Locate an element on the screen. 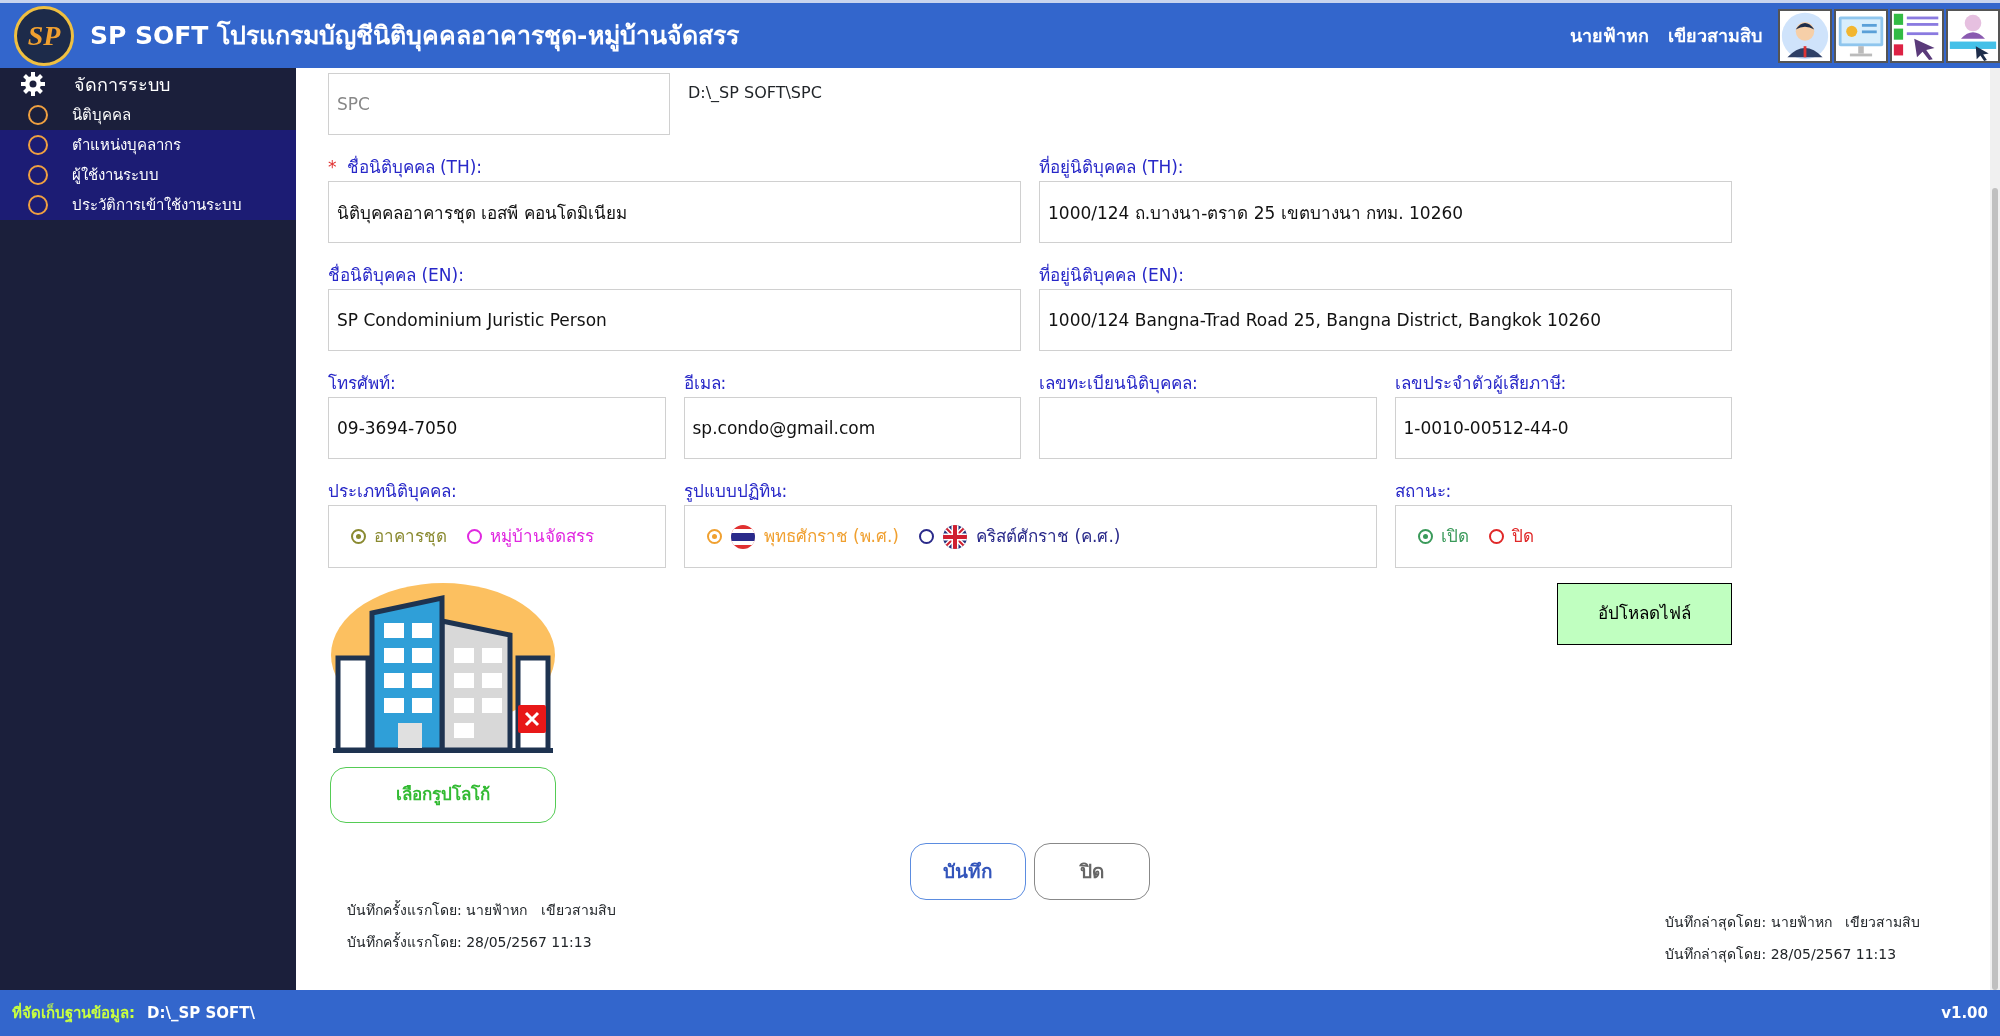 This screenshot has height=1036, width=2000. input-field: 09-3694-7050 is located at coordinates (497, 428).